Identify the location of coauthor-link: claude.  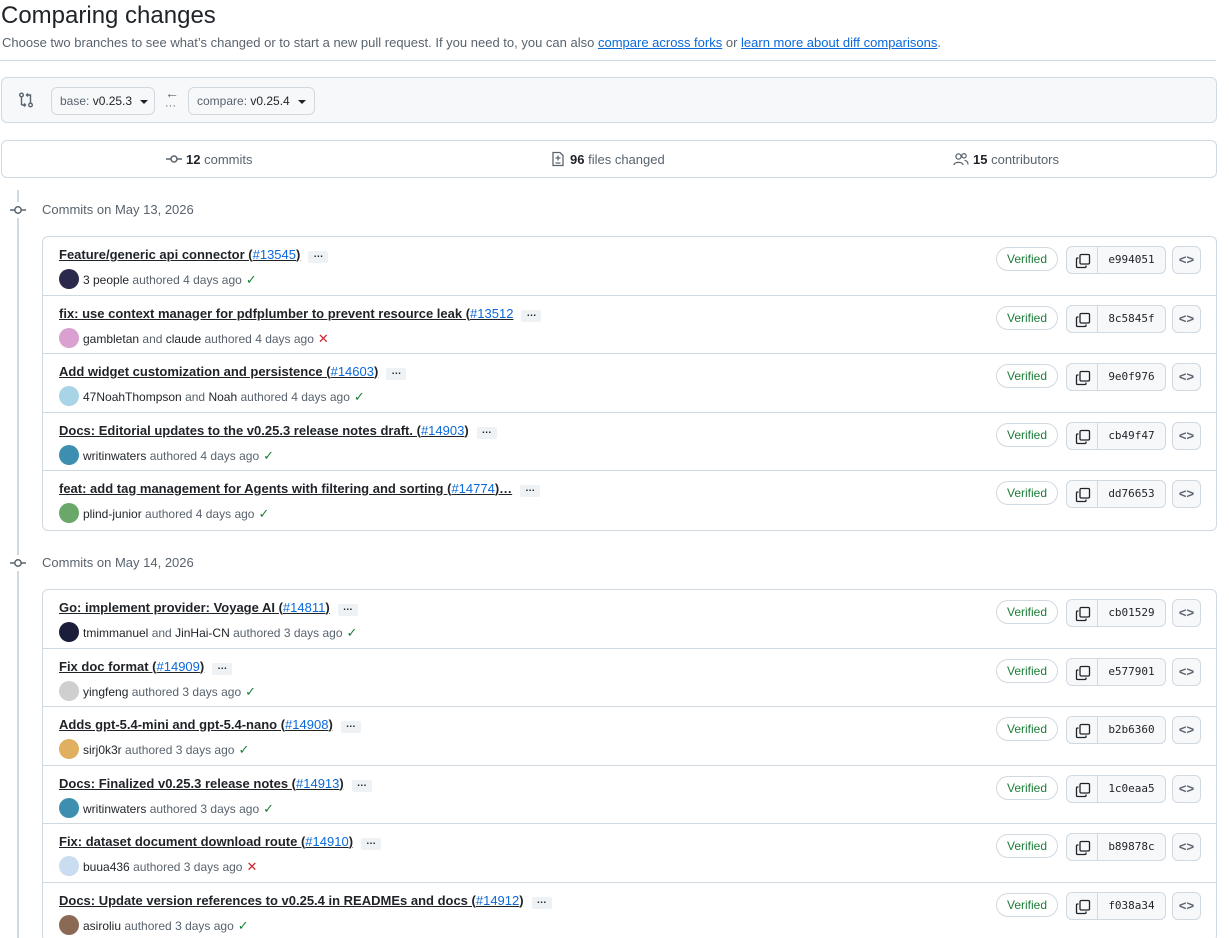
(183, 339).